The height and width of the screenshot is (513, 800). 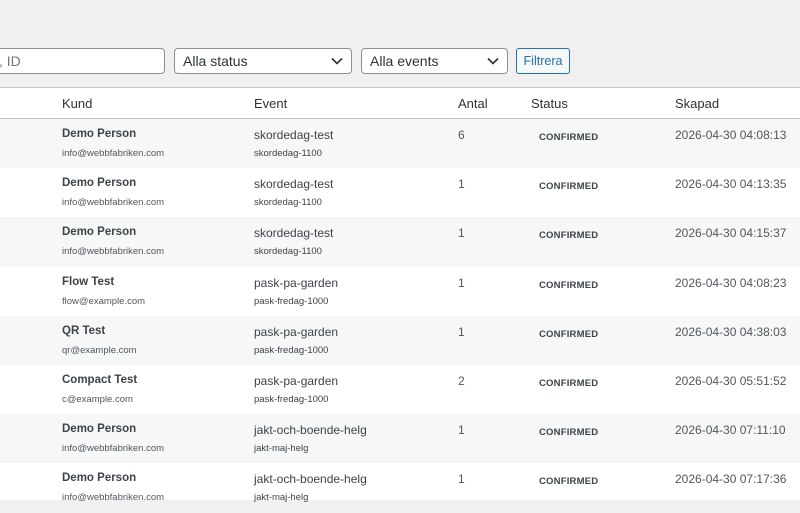 What do you see at coordinates (270, 103) in the screenshot?
I see `column-header-event: Event` at bounding box center [270, 103].